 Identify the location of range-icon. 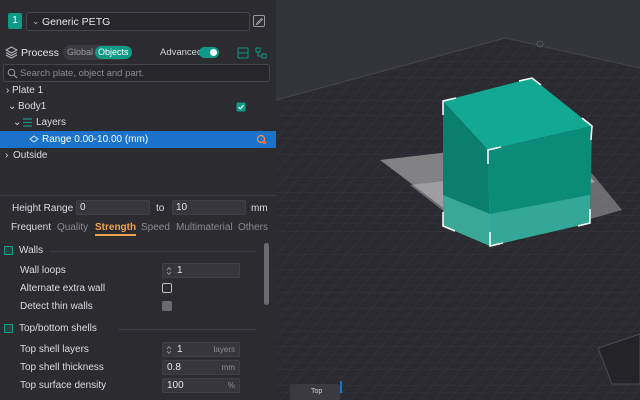
(34, 139).